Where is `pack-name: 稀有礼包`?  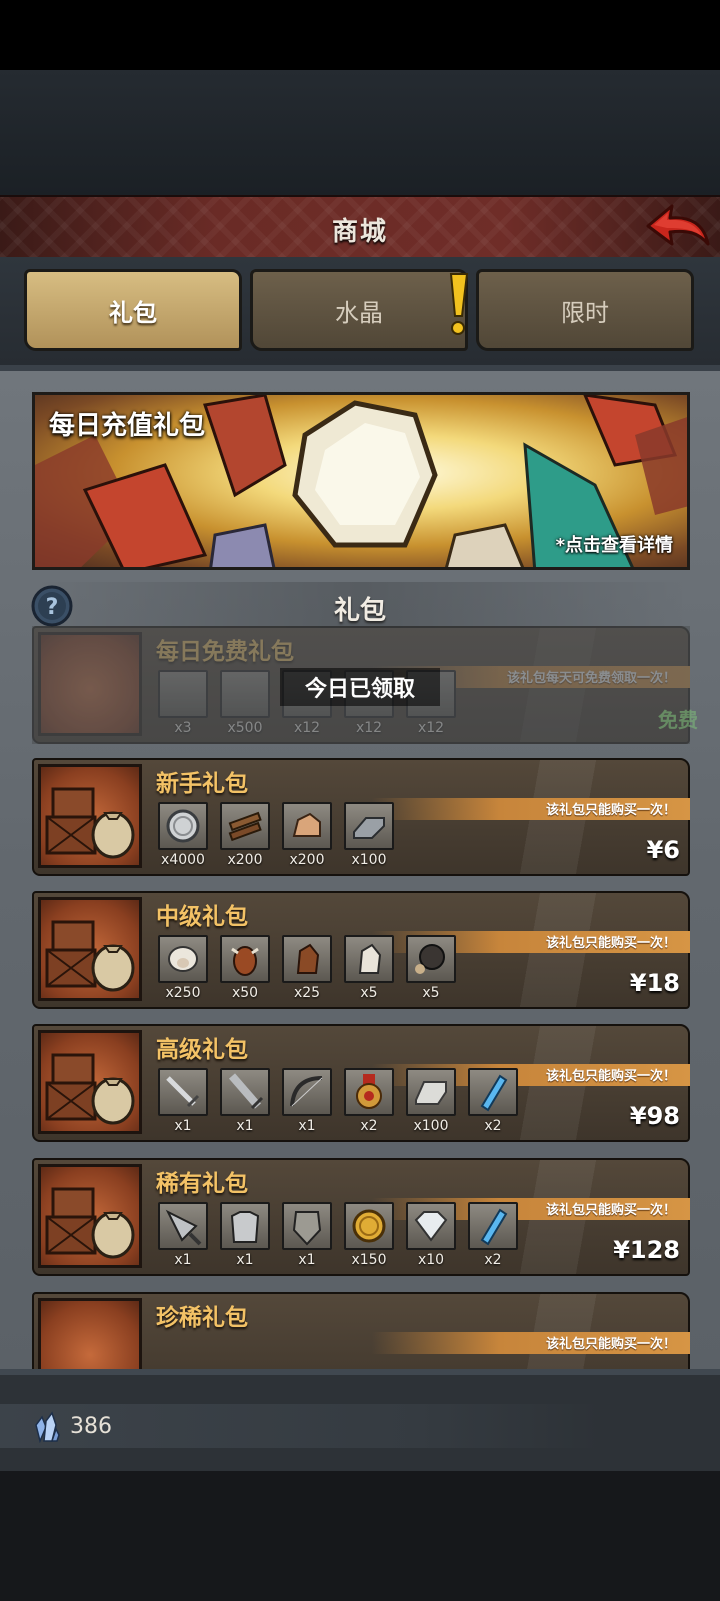
pack-name: 稀有礼包 is located at coordinates (202, 1184).